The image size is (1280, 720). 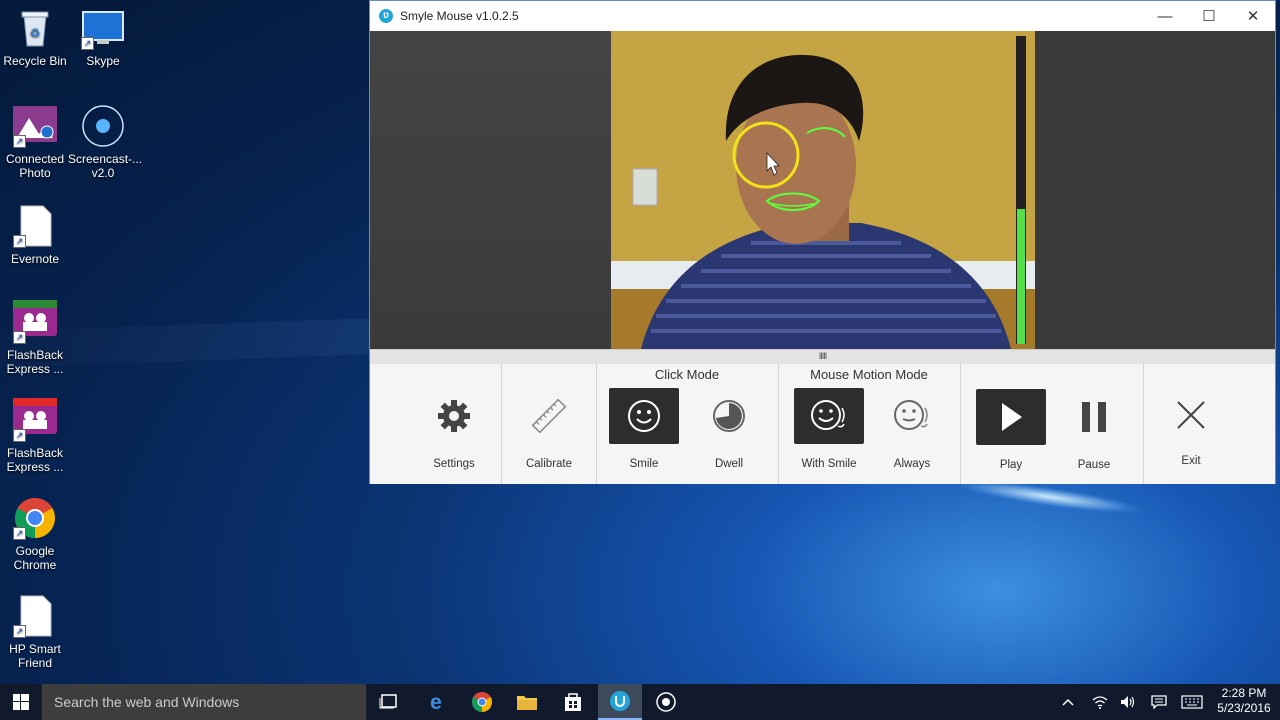 I want to click on always-motion-button: Always, so click(x=912, y=429).